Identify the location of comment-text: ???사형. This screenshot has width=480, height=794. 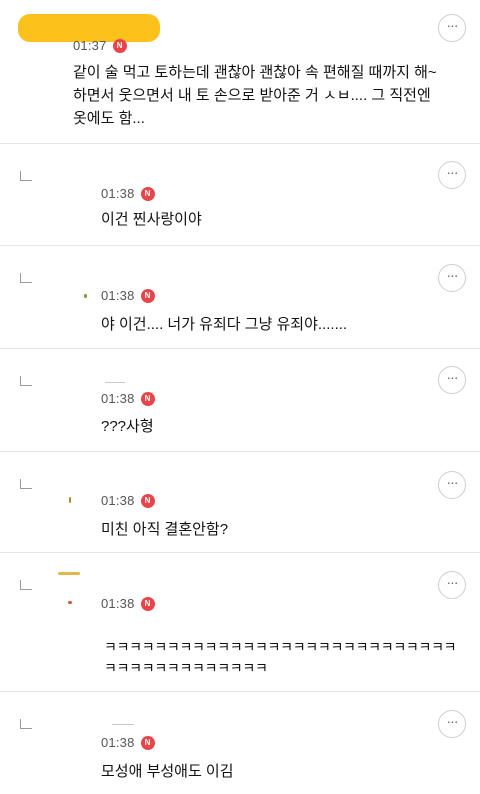
(127, 426).